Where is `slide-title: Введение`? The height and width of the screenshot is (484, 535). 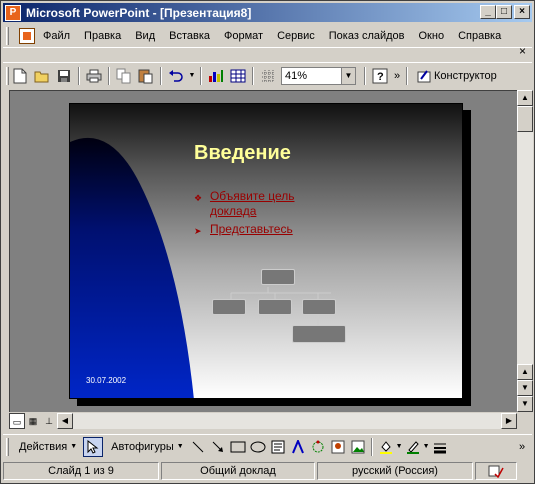
slide-title: Введение is located at coordinates (242, 153).